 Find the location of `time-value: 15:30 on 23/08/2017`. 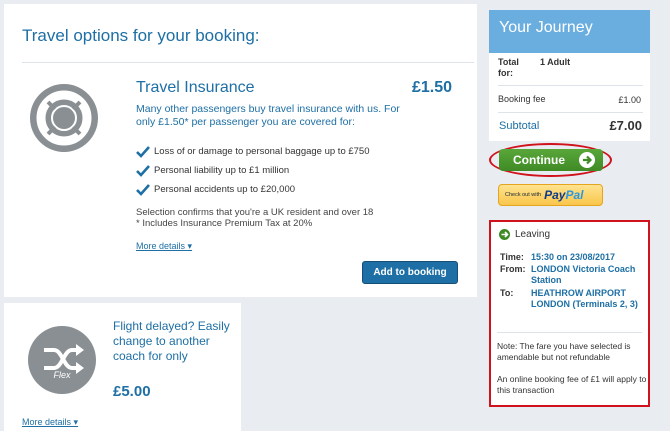

time-value: 15:30 on 23/08/2017 is located at coordinates (573, 257).